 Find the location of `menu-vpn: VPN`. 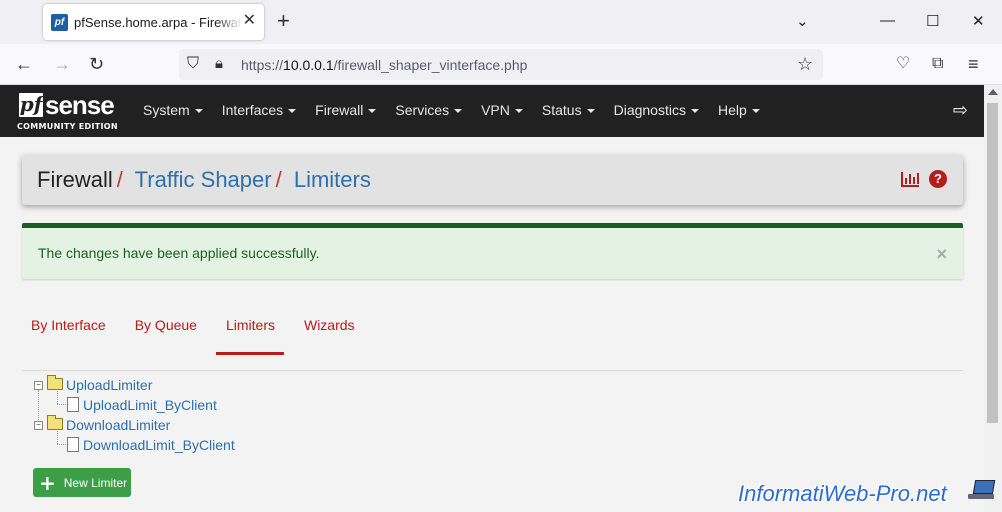

menu-vpn: VPN is located at coordinates (502, 110).